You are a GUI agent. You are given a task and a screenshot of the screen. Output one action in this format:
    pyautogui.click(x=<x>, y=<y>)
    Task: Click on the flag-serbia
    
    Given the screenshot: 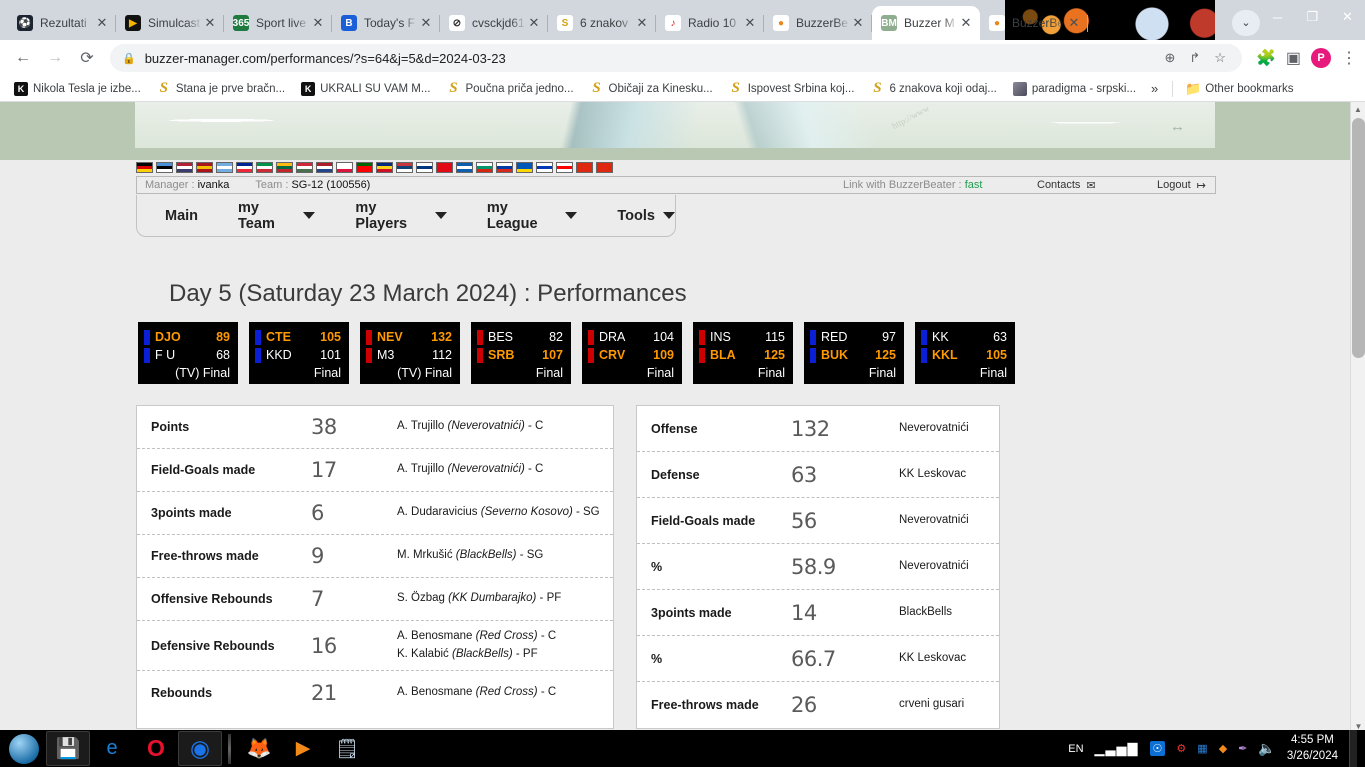 What is the action you would take?
    pyautogui.click(x=404, y=167)
    